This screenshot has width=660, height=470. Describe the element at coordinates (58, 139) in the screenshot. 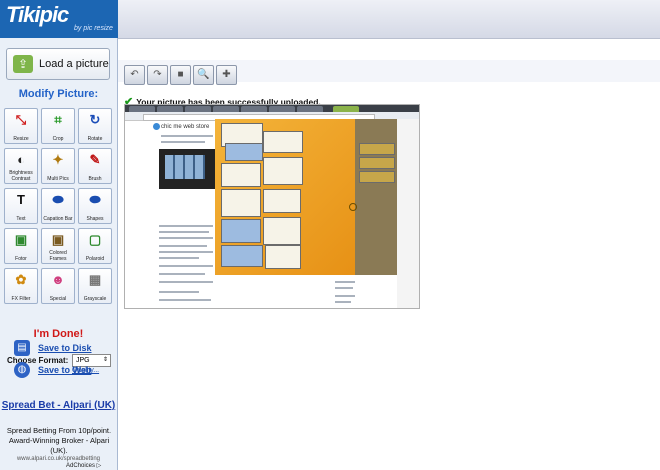

I see `tool-label: Crop` at that location.